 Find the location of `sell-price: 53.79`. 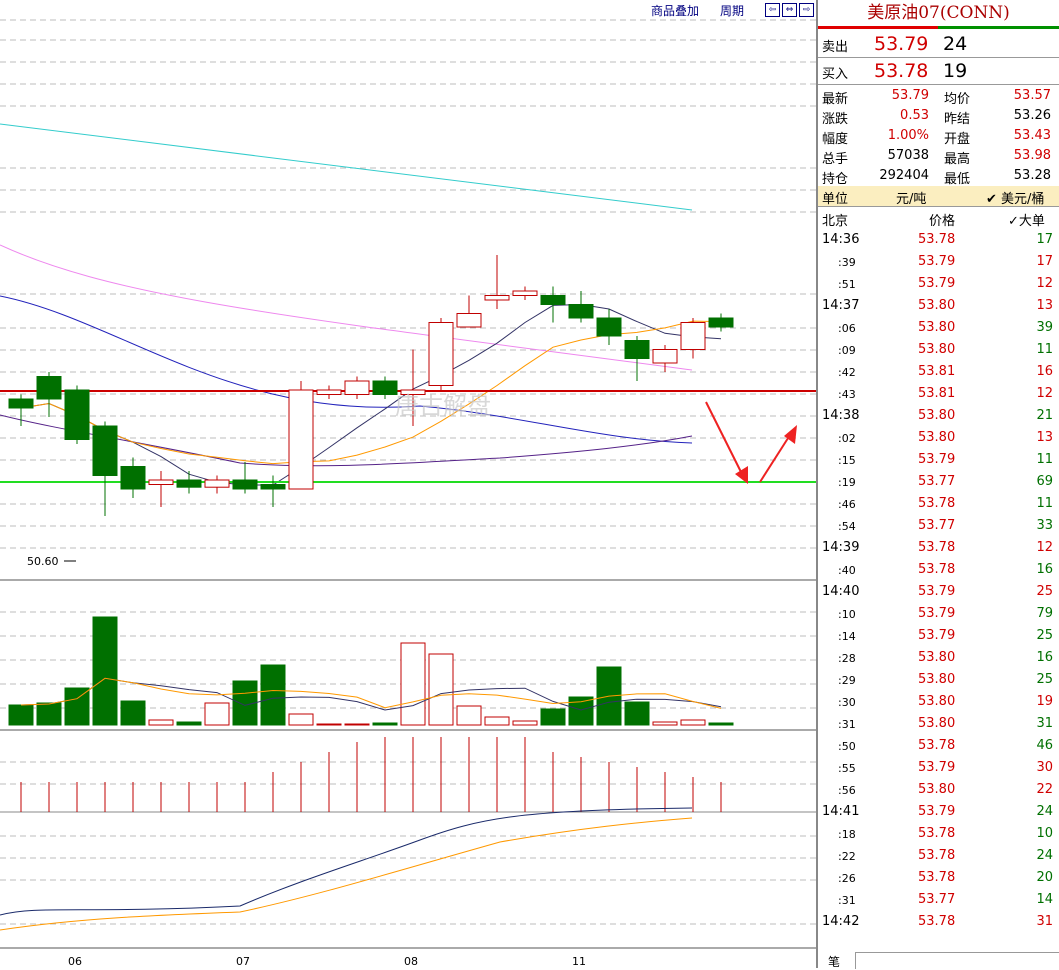

sell-price: 53.79 is located at coordinates (901, 44).